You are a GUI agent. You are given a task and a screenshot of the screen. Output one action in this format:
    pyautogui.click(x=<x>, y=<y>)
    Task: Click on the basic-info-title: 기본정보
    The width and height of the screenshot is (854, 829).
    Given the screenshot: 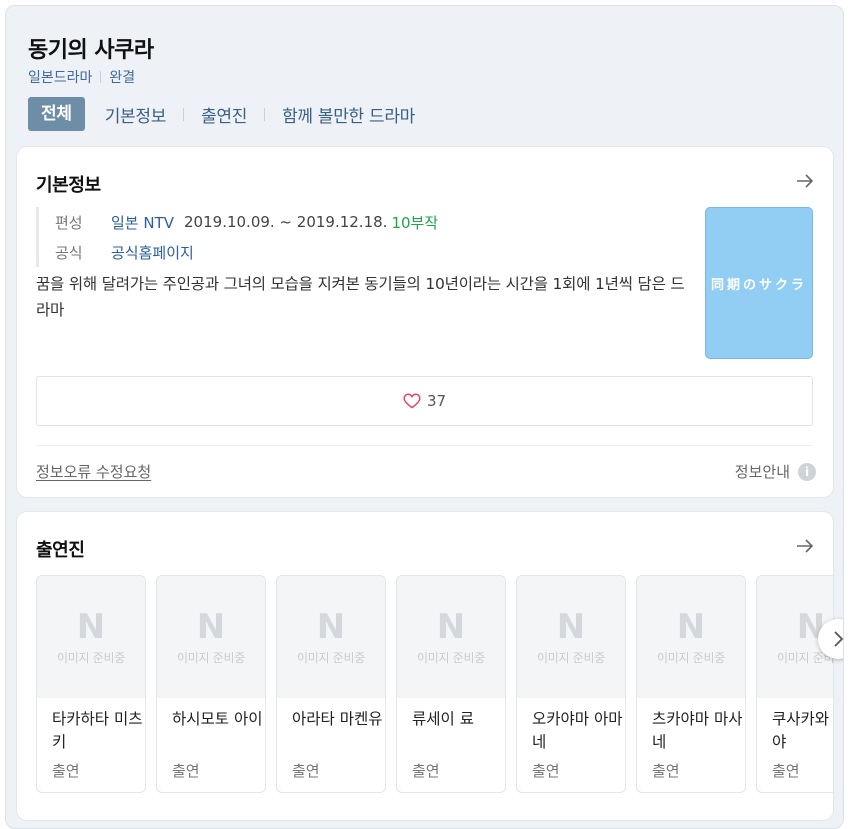 What is the action you would take?
    pyautogui.click(x=68, y=185)
    